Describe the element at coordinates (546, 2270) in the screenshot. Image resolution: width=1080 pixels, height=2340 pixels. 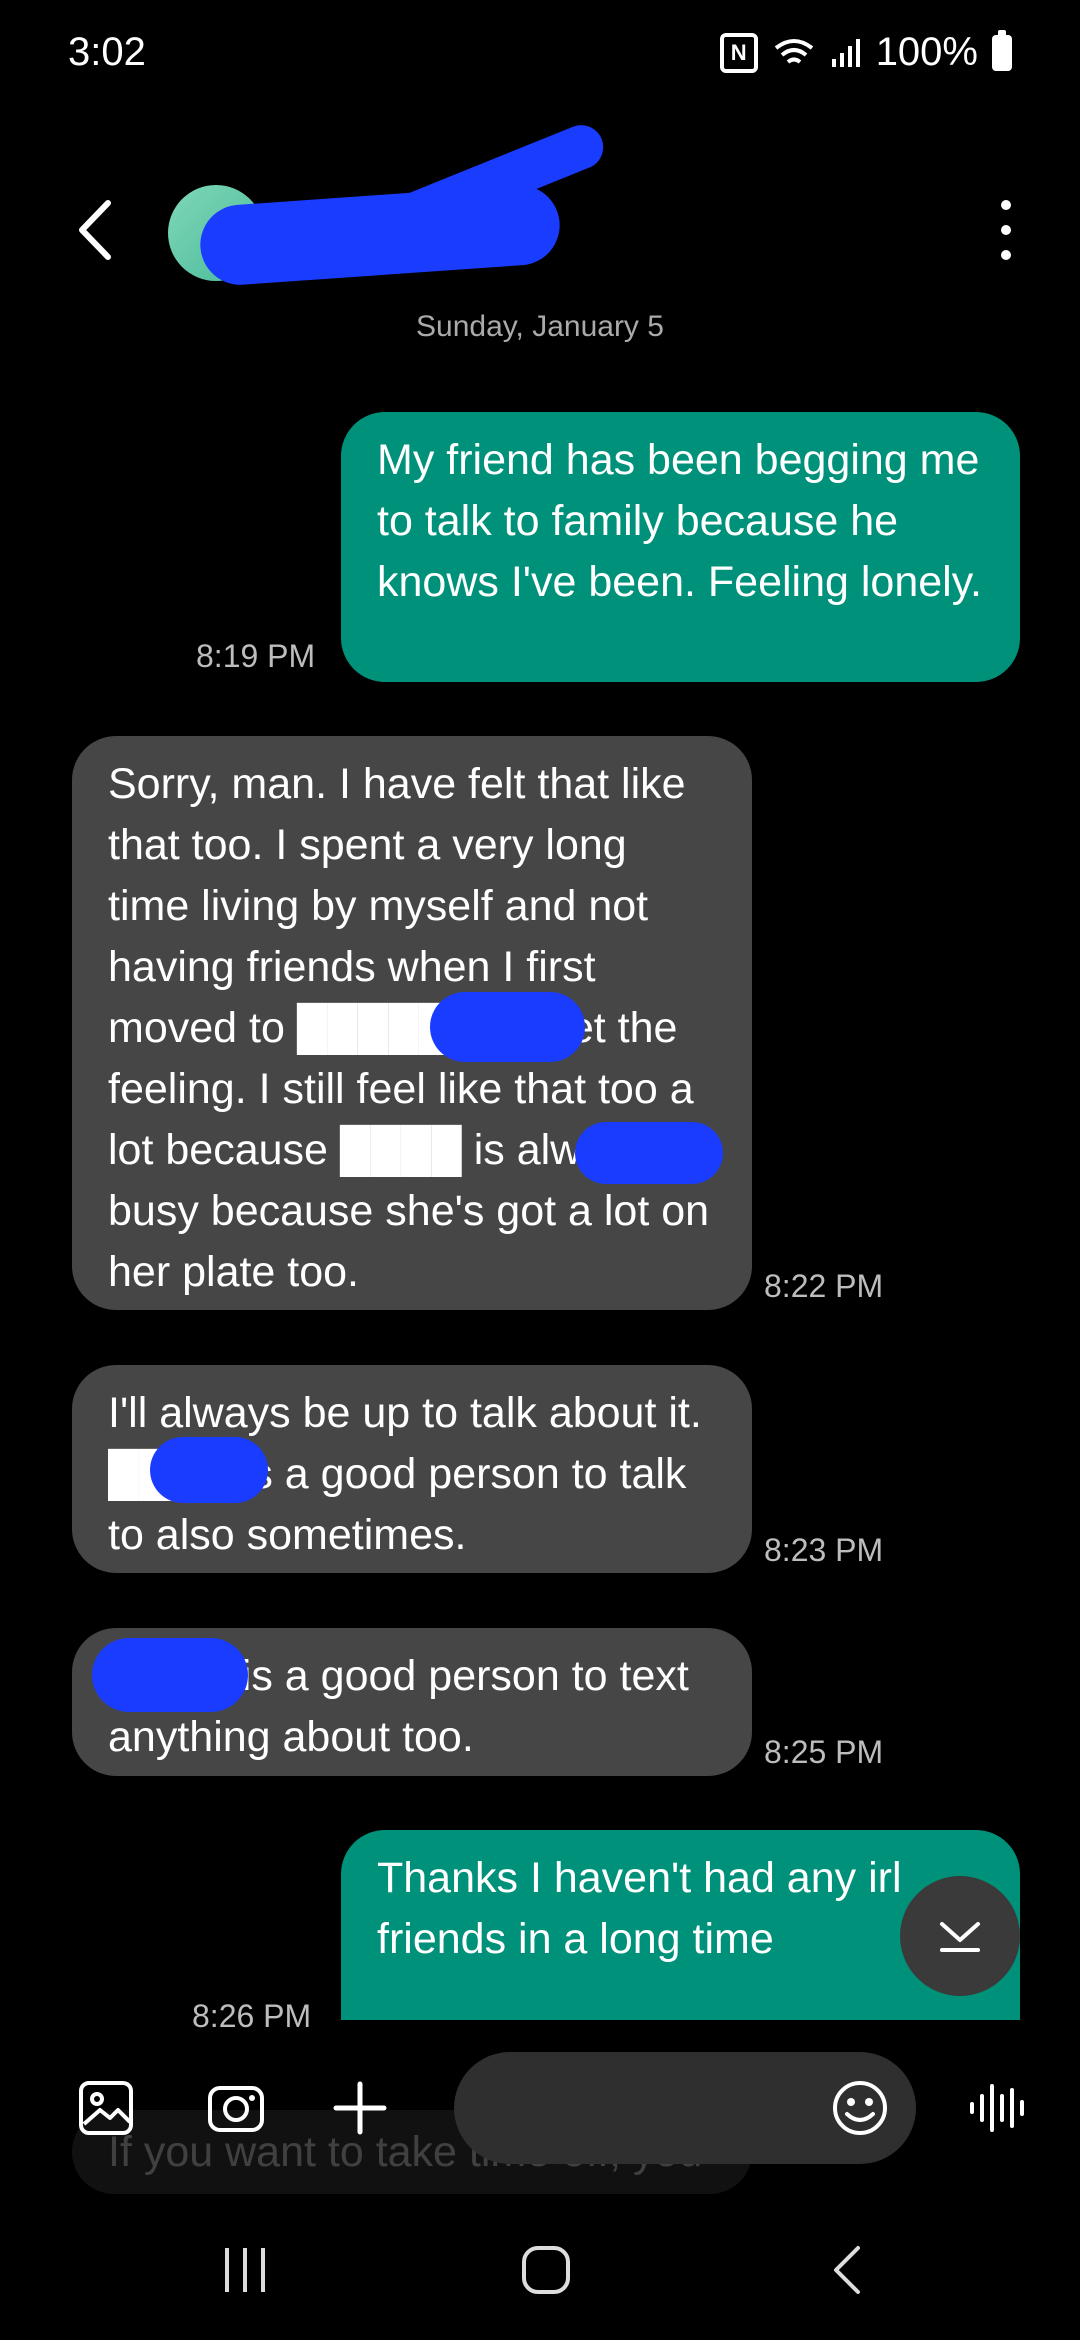
I see `home-button` at that location.